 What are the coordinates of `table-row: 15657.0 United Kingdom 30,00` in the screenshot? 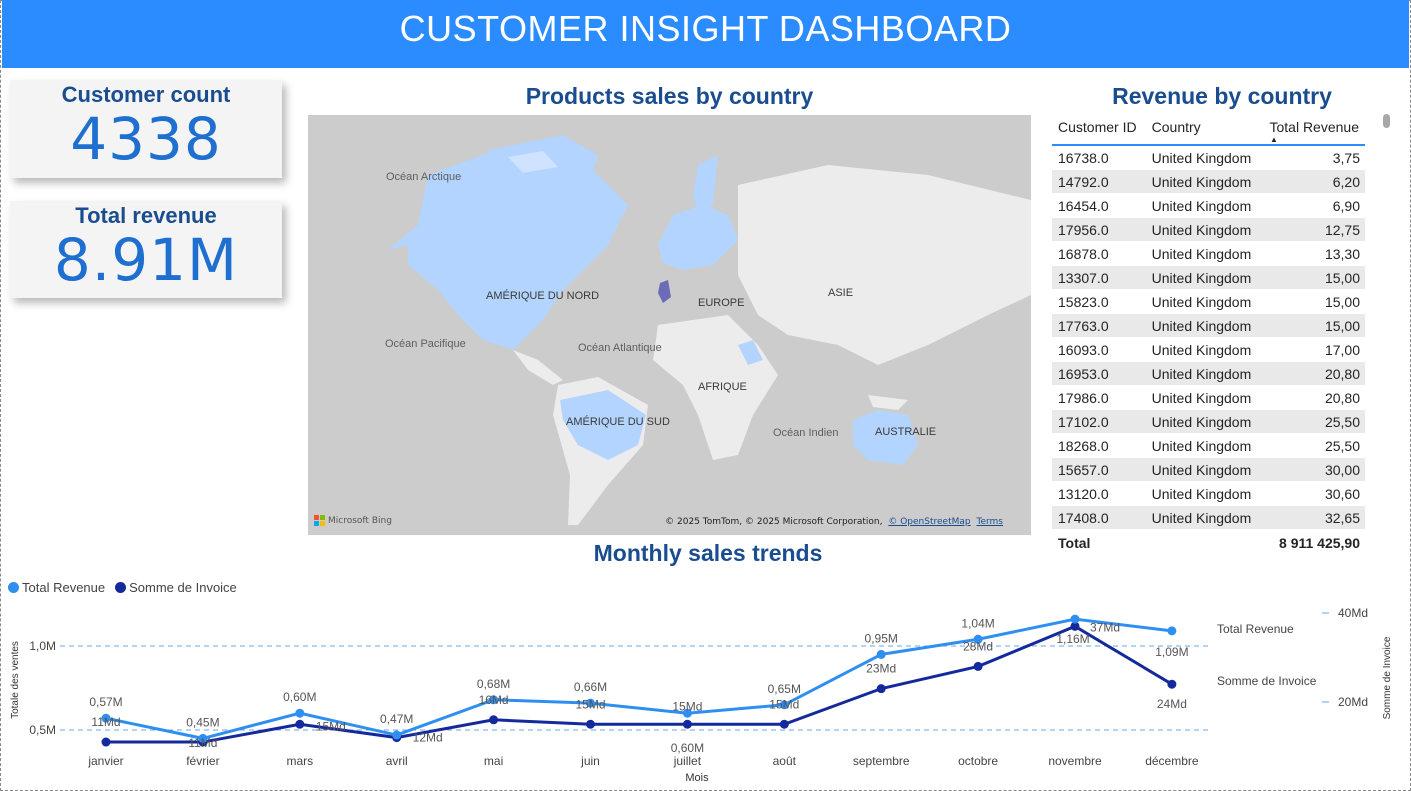 It's located at (1208, 469).